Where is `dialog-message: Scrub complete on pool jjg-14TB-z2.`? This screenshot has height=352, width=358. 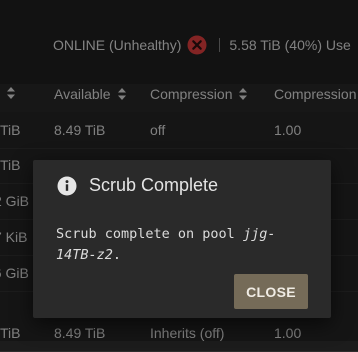 dialog-message: Scrub complete on pool jjg-14TB-z2. is located at coordinates (181, 245).